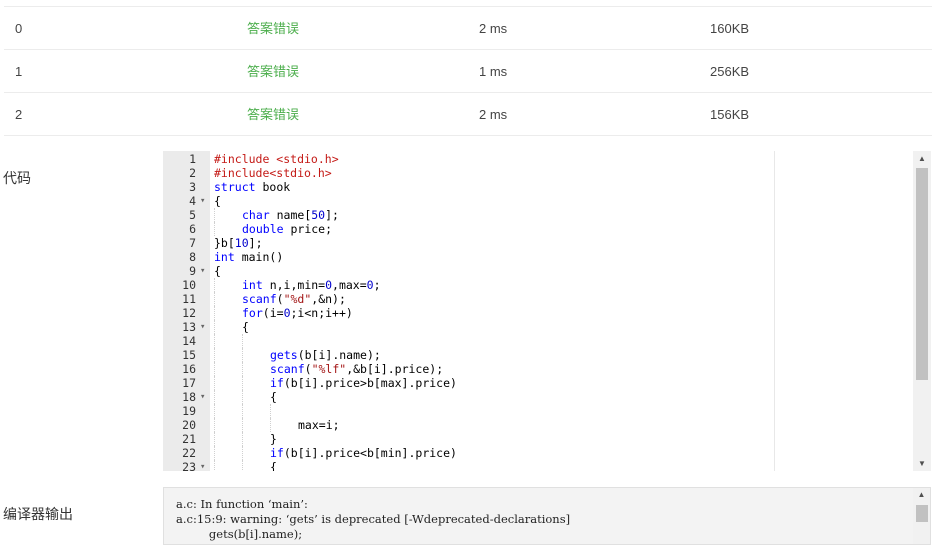 This screenshot has height=545, width=939. What do you see at coordinates (189, 383) in the screenshot?
I see `line-number: 17` at bounding box center [189, 383].